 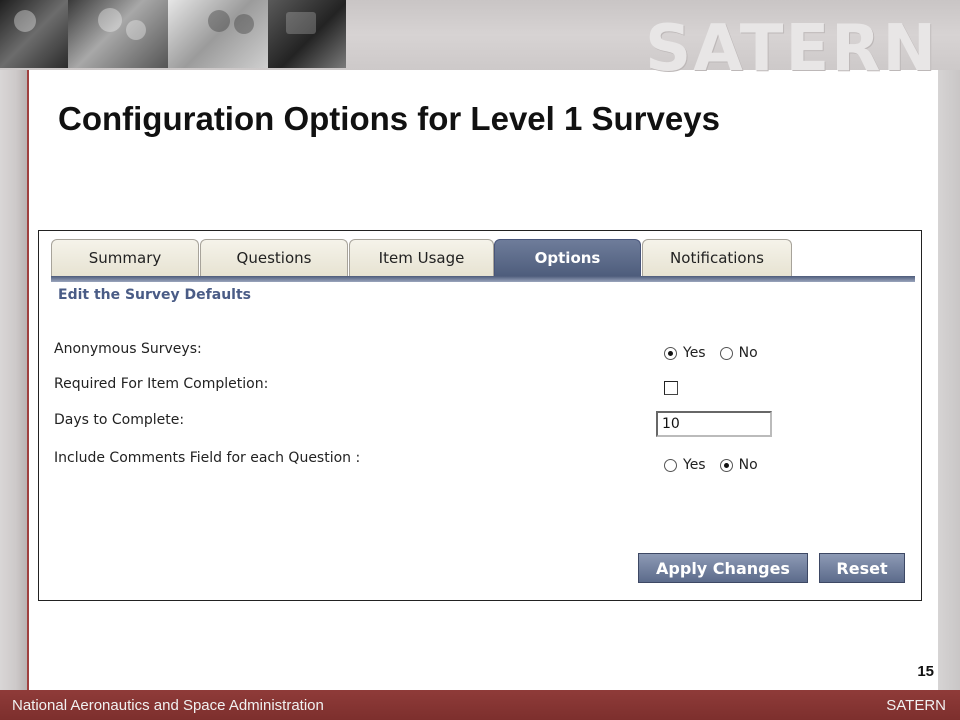 What do you see at coordinates (715, 353) in the screenshot?
I see `anonymous-surveys-radio-group: Yes No` at bounding box center [715, 353].